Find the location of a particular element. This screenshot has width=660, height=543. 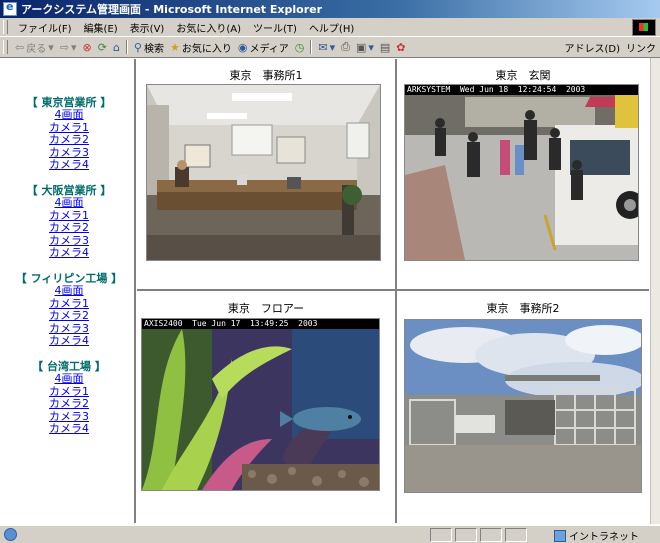

media-icon: ◉ is located at coordinates (242, 47).